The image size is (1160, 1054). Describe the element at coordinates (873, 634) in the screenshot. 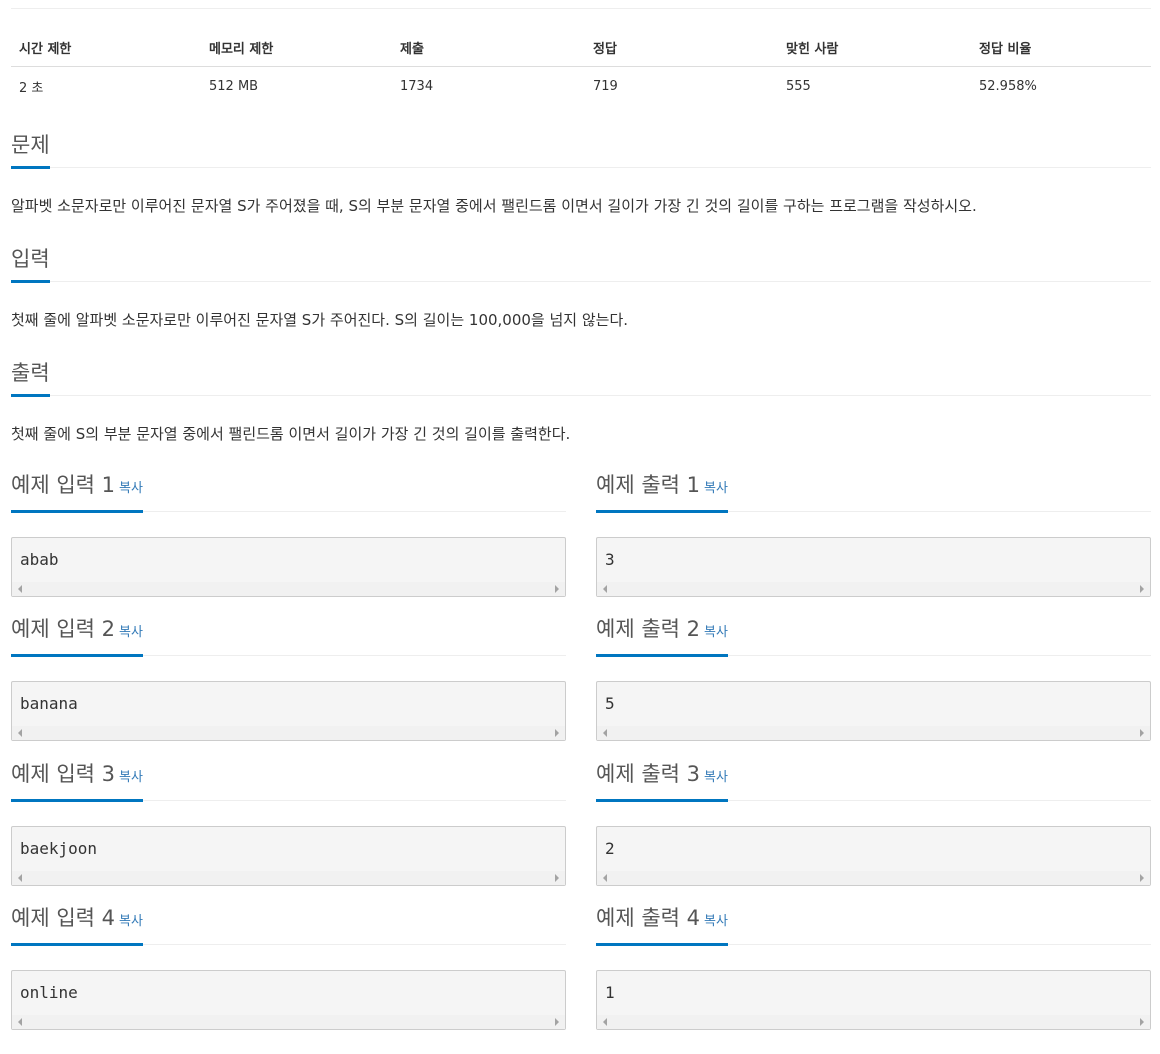

I see `sample-output-2-header: 예제 출력 2 복사` at that location.